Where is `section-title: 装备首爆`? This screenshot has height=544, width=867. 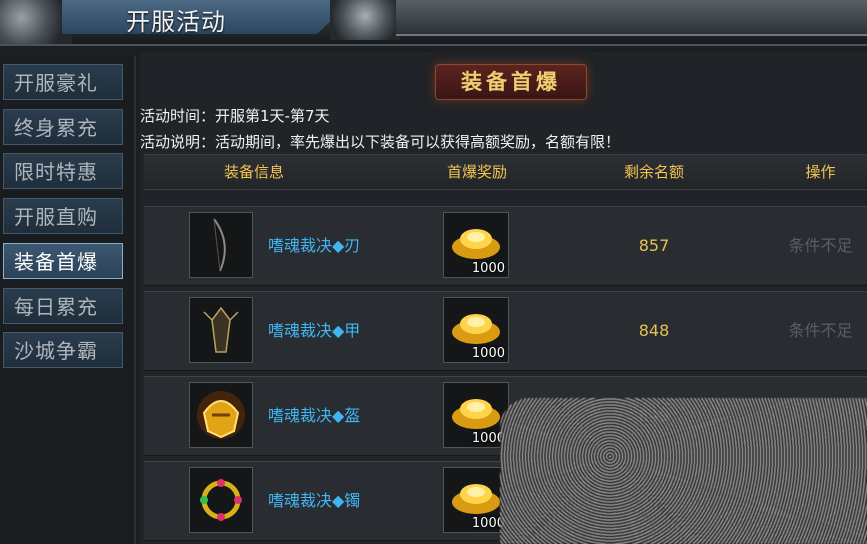
section-title: 装备首爆 is located at coordinates (511, 82).